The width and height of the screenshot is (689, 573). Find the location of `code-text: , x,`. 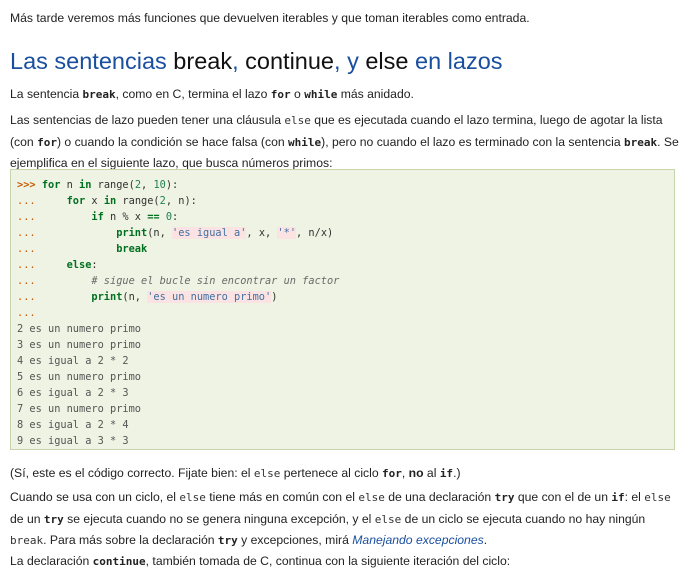

code-text: , x, is located at coordinates (262, 233).